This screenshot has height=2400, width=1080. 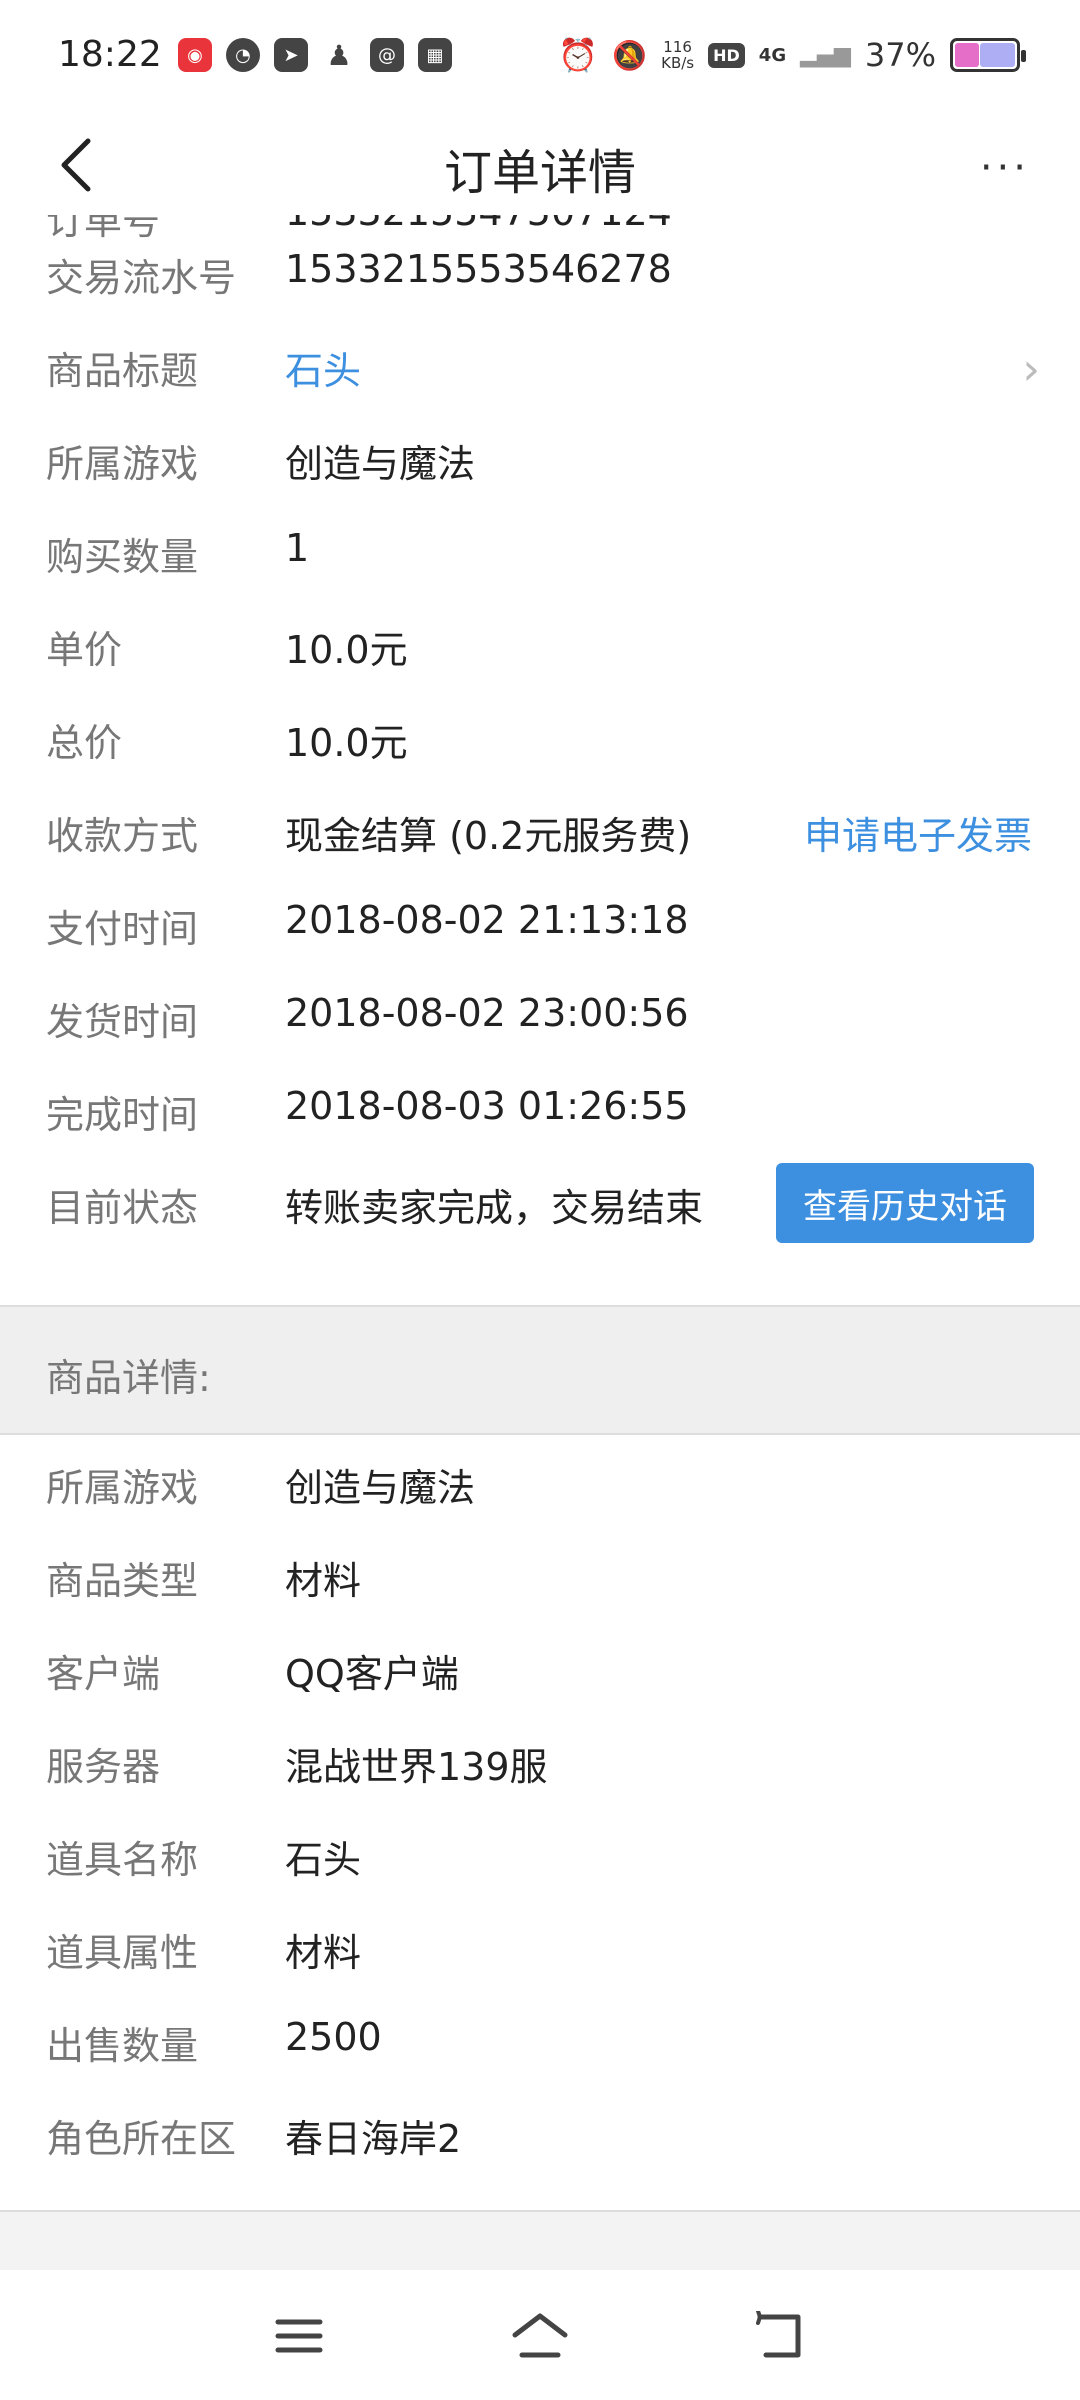 I want to click on invoice-link: 申请电子发票, so click(x=918, y=832).